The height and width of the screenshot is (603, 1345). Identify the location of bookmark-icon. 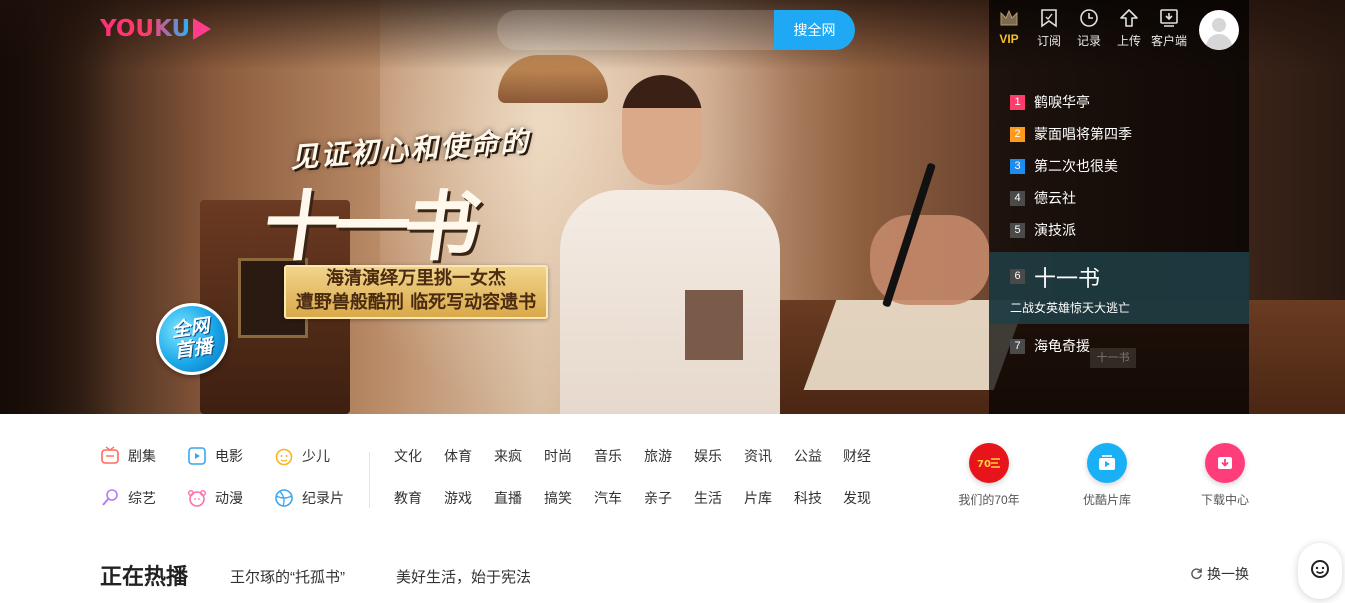
(1049, 18).